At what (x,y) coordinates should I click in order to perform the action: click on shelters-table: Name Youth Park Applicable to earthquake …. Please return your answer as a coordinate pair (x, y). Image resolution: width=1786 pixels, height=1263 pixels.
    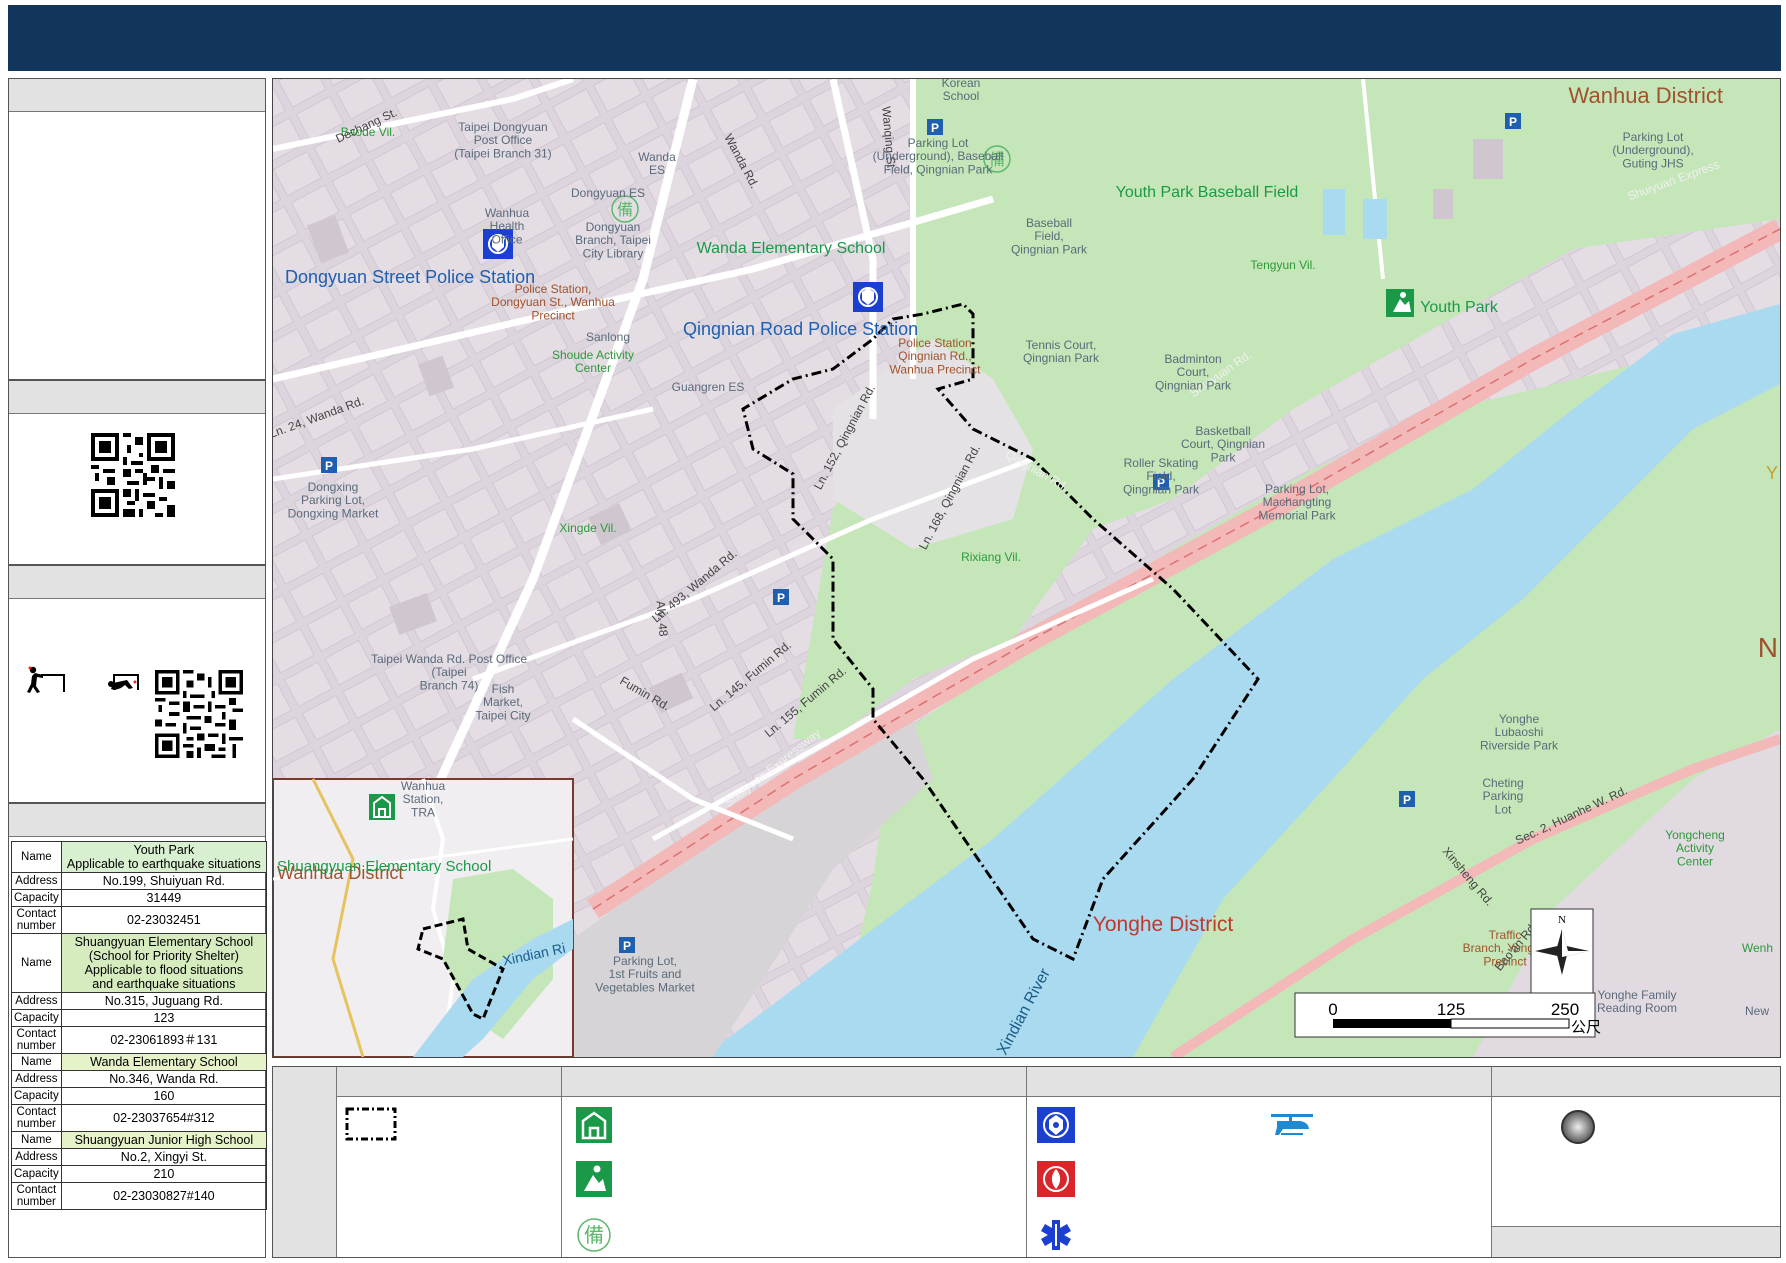
    Looking at the image, I should click on (139, 1025).